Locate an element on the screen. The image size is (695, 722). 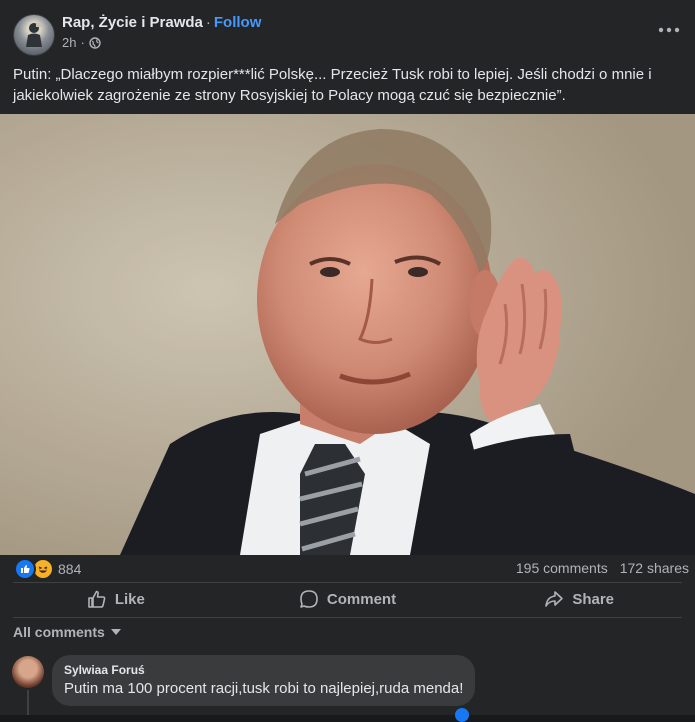
comments-filter-label: All comments is located at coordinates (59, 632).